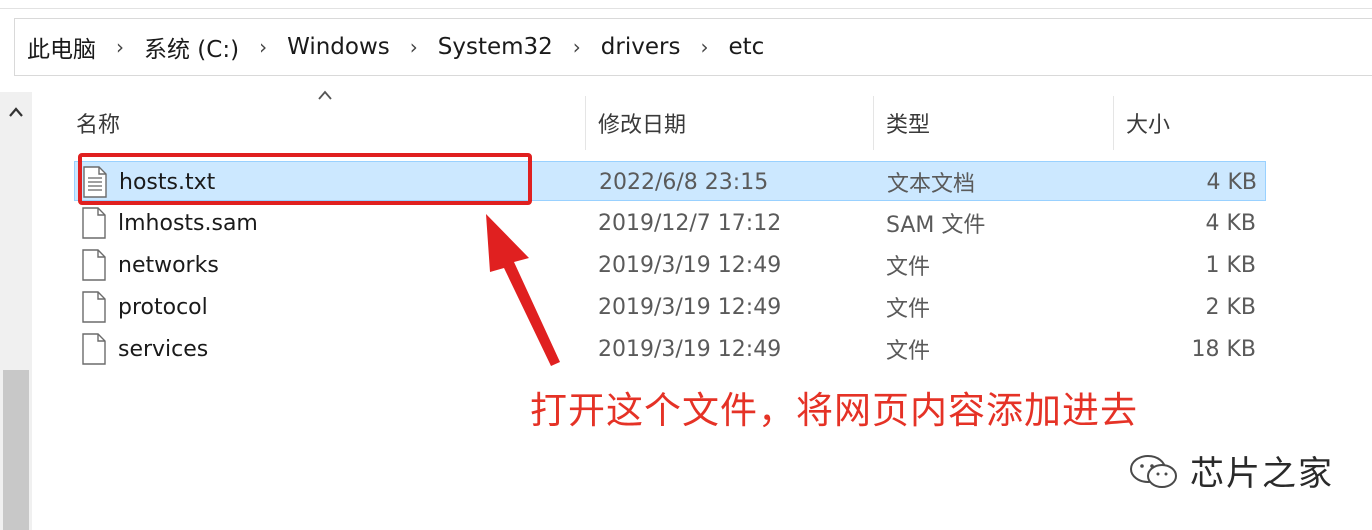 The height and width of the screenshot is (530, 1372). Describe the element at coordinates (305, 179) in the screenshot. I see `highlight-box` at that location.